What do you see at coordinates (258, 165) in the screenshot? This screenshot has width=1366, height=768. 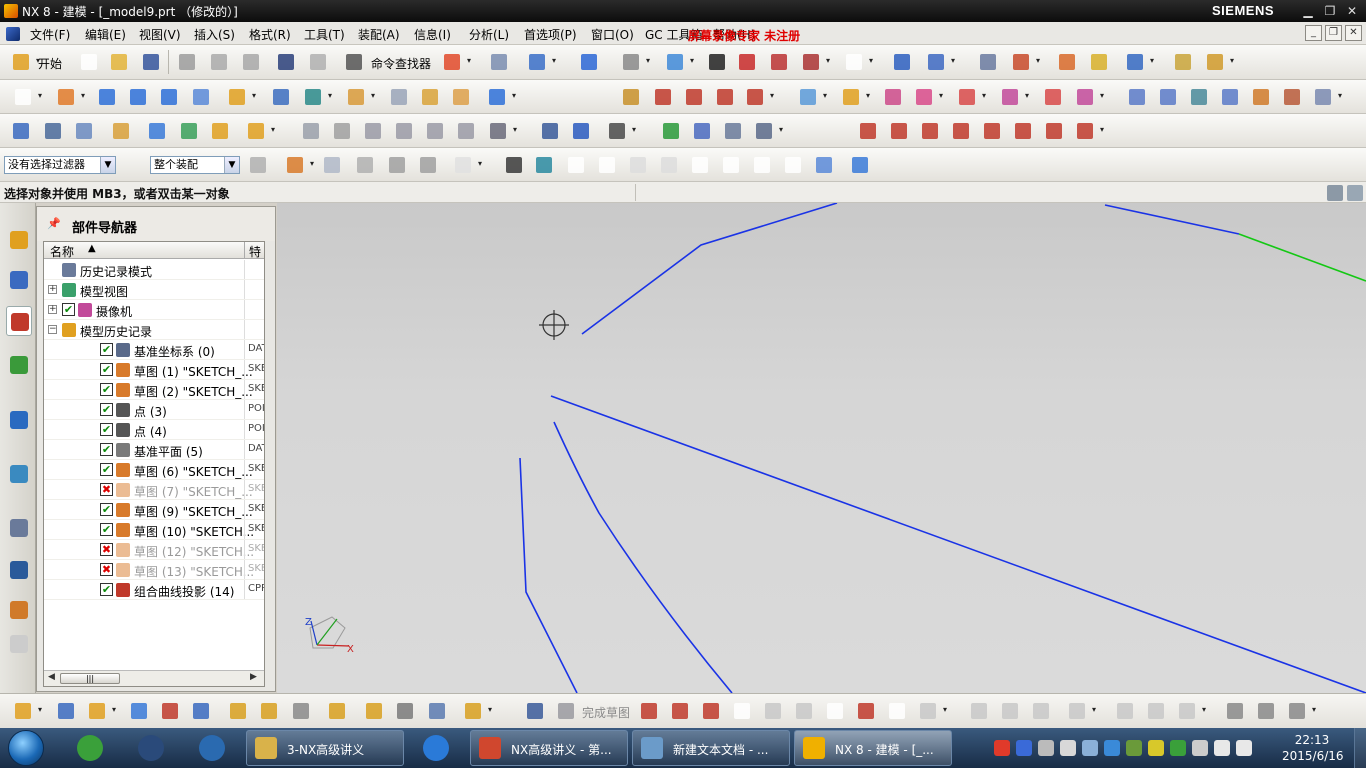 I see `reset-filter-icon` at bounding box center [258, 165].